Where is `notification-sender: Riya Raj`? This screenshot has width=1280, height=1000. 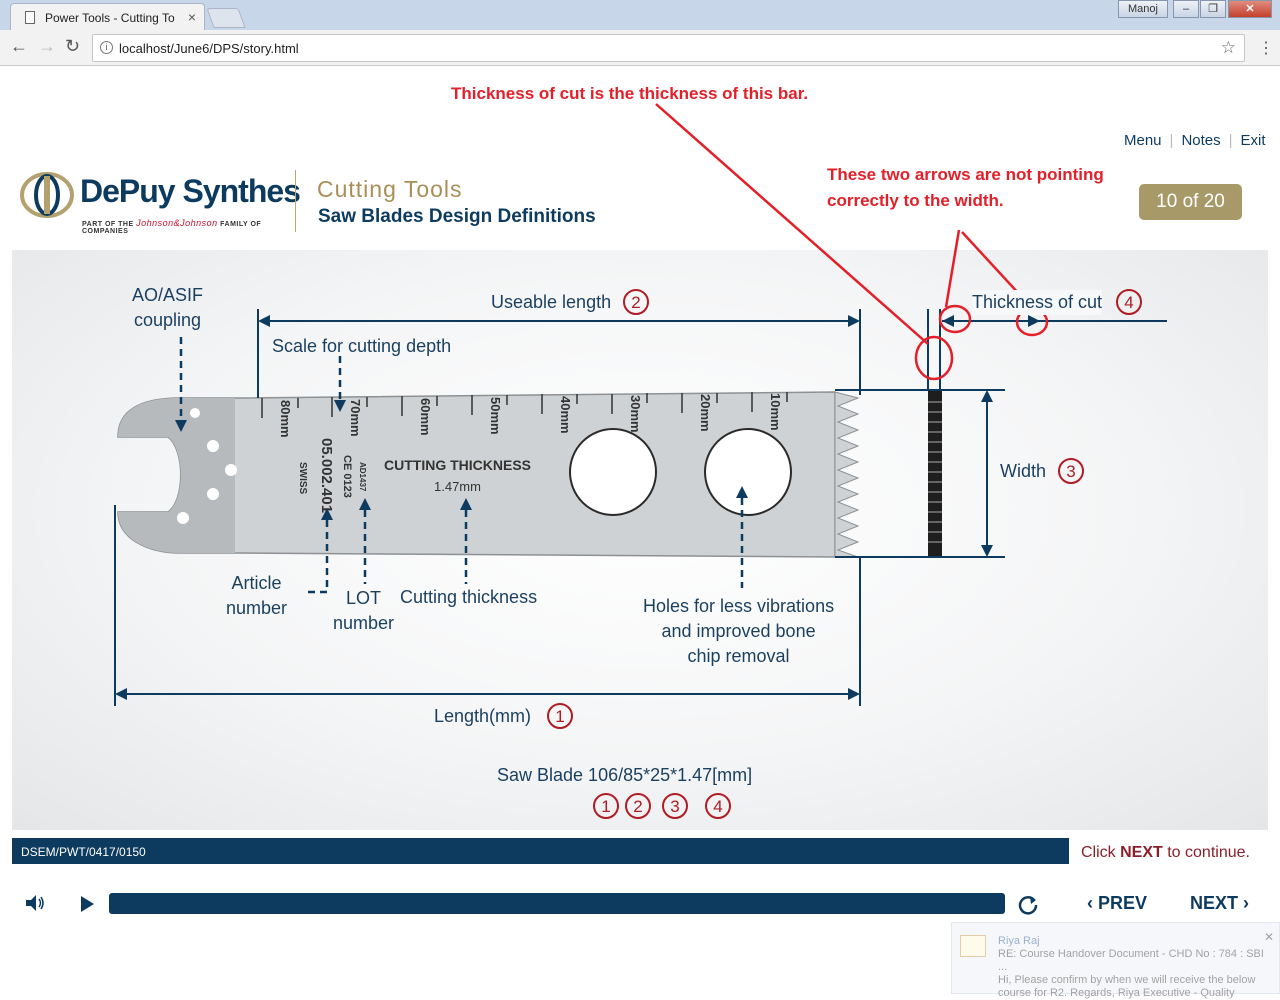 notification-sender: Riya Raj is located at coordinates (1019, 941).